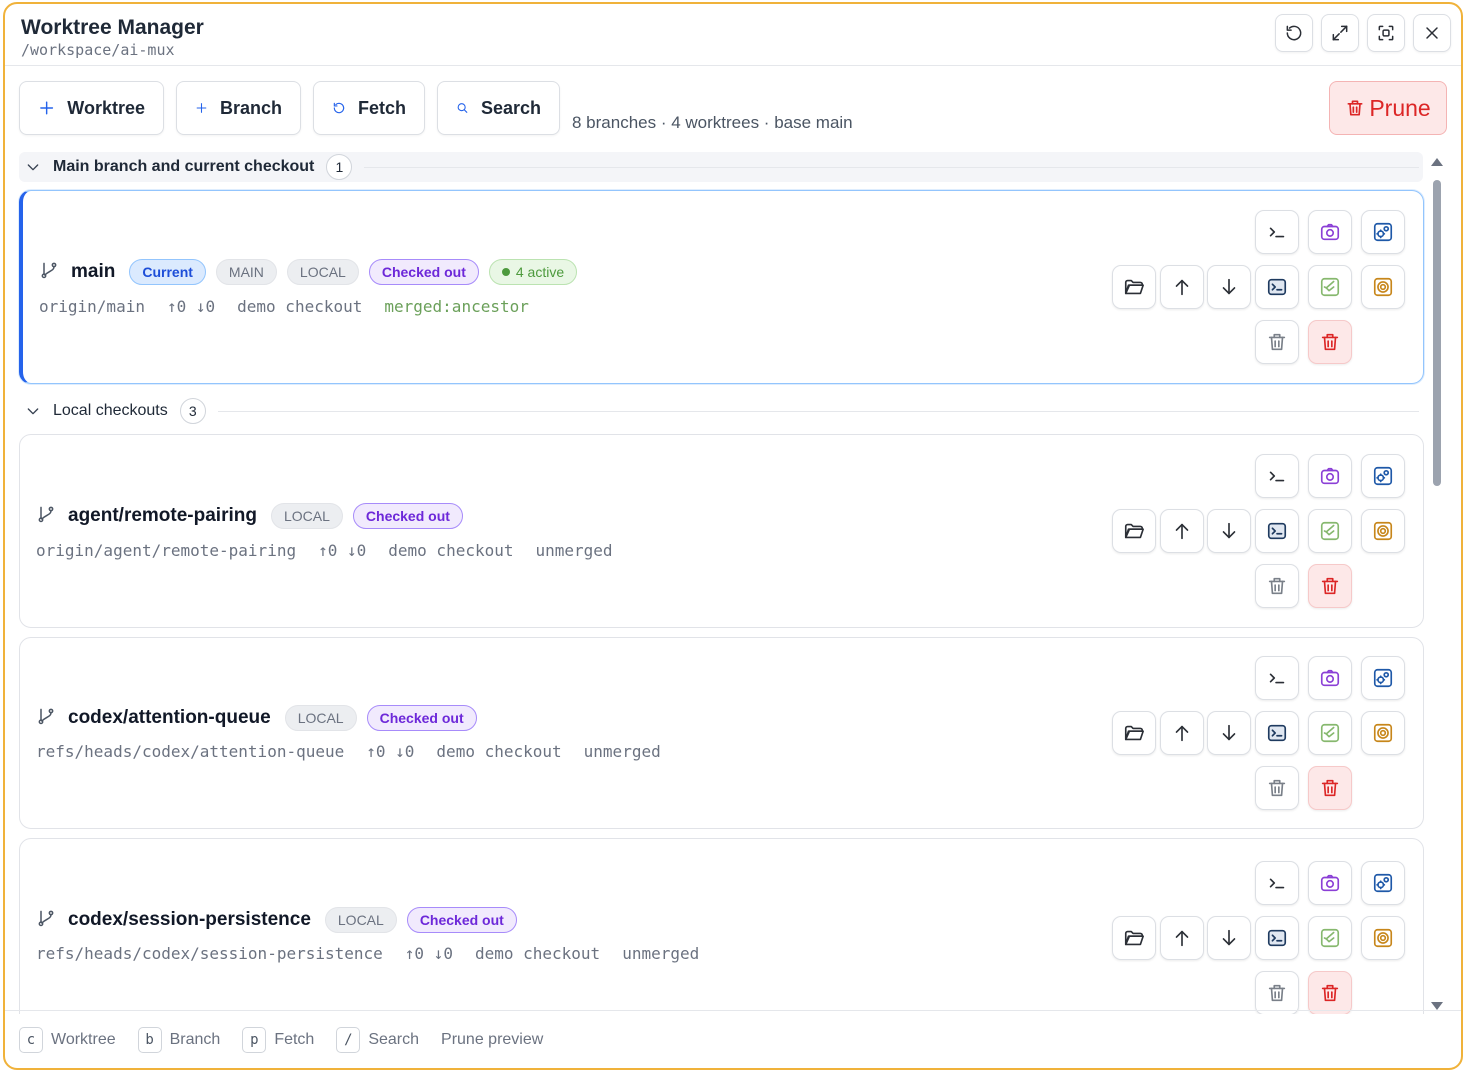  Describe the element at coordinates (721, 167) in the screenshot. I see `section-main: Main branch and current checkout 1` at that location.